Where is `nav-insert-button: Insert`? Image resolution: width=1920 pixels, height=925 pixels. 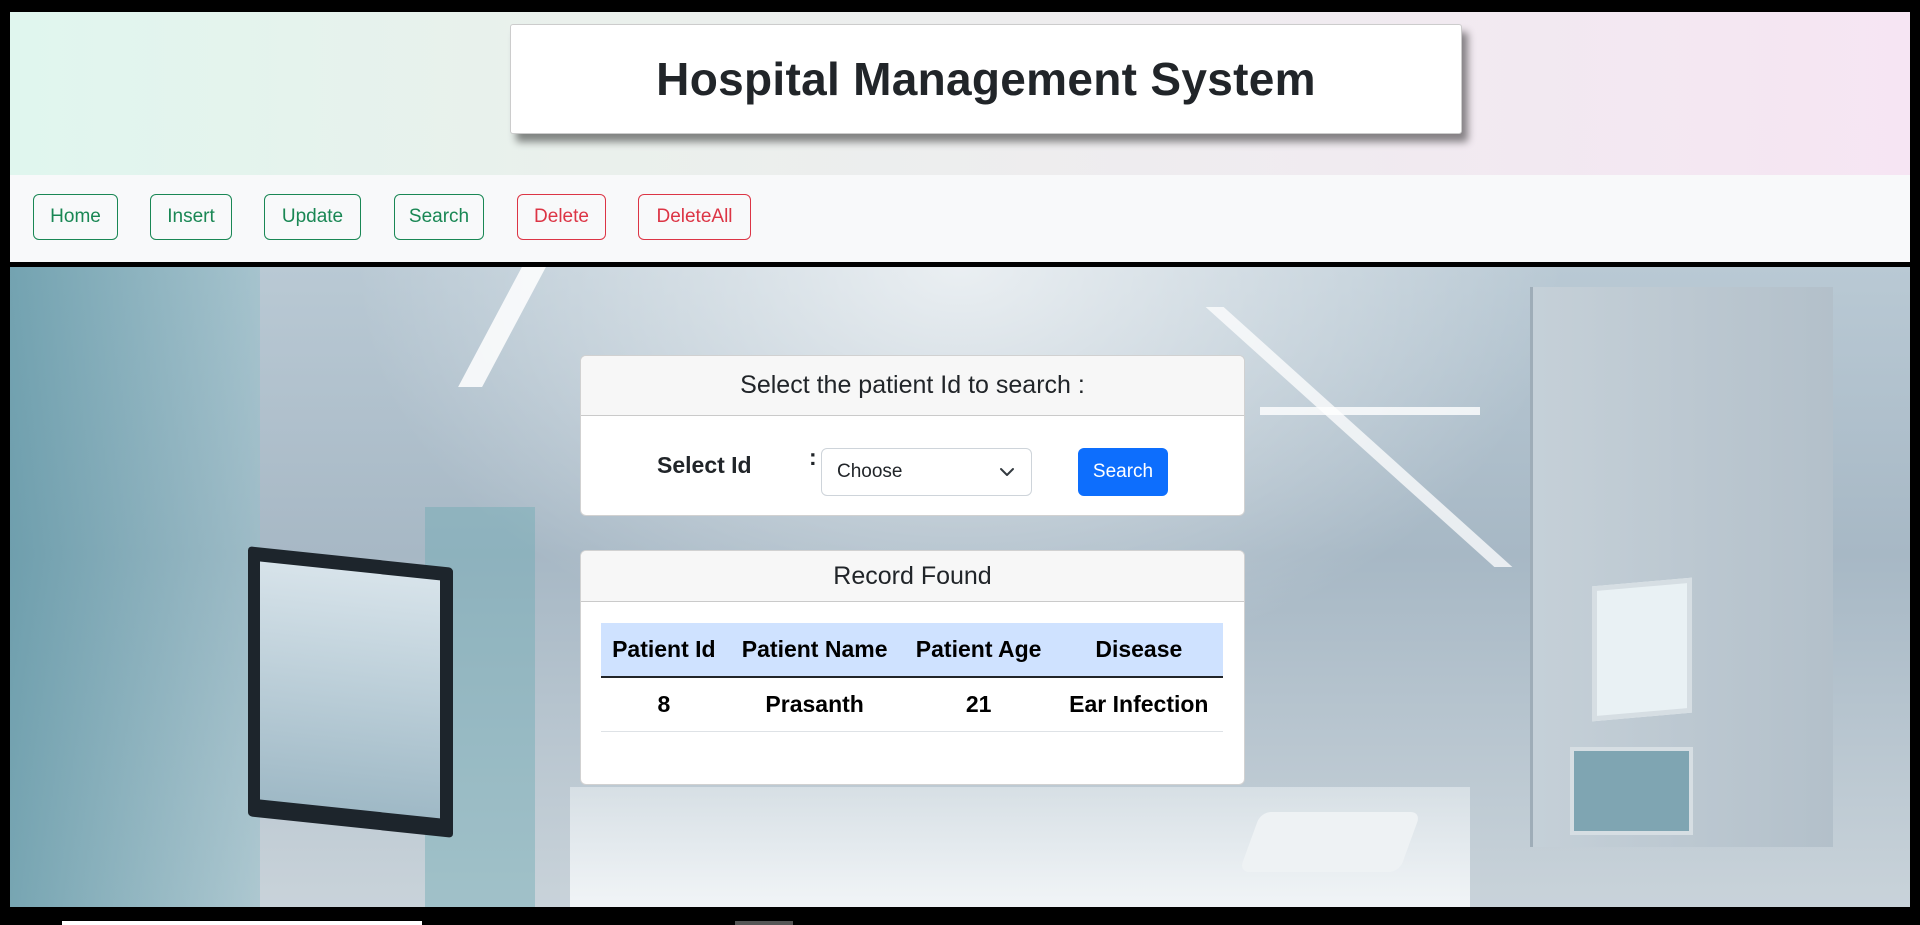 nav-insert-button: Insert is located at coordinates (191, 217).